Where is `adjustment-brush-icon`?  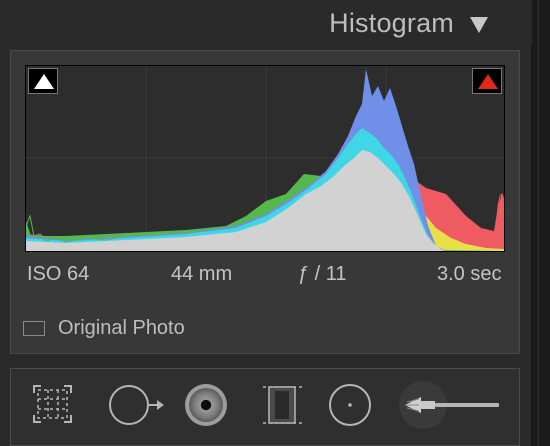 adjustment-brush-icon is located at coordinates (449, 405).